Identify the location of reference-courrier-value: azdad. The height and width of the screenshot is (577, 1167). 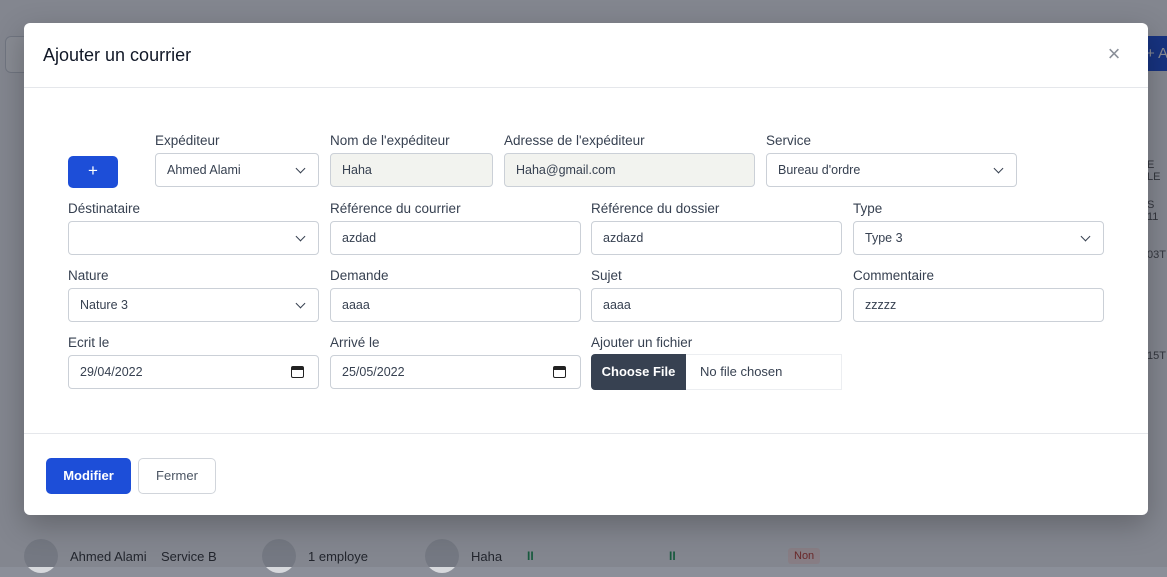
(359, 238).